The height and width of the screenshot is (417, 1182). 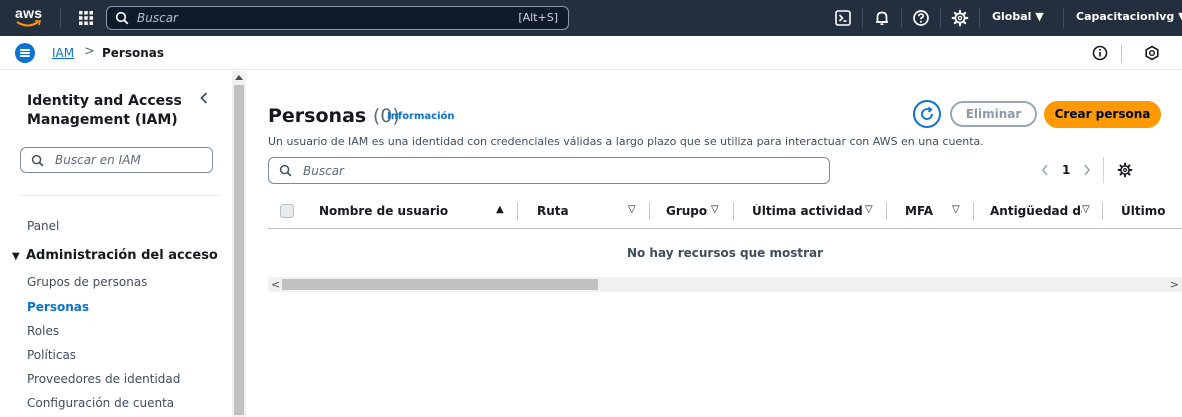 I want to click on table-scrollbar-thumb, so click(x=440, y=284).